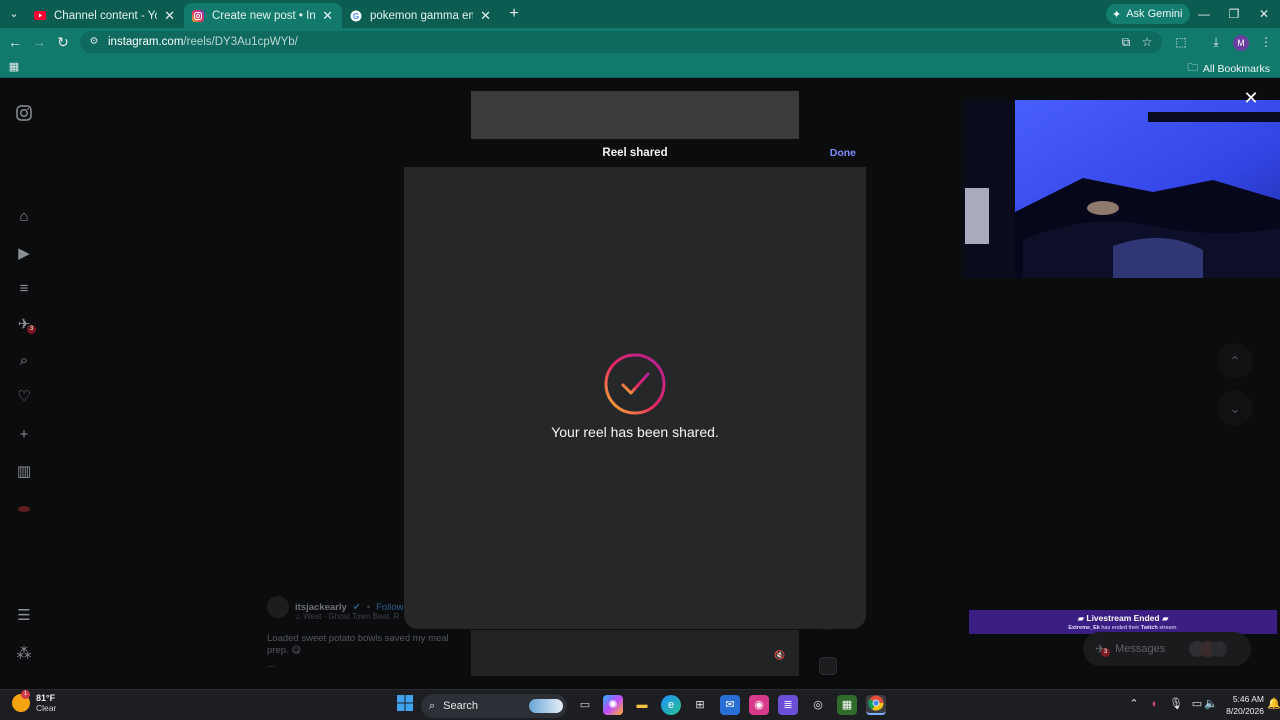  Describe the element at coordinates (635, 115) in the screenshot. I see `reel-preview-top` at that location.